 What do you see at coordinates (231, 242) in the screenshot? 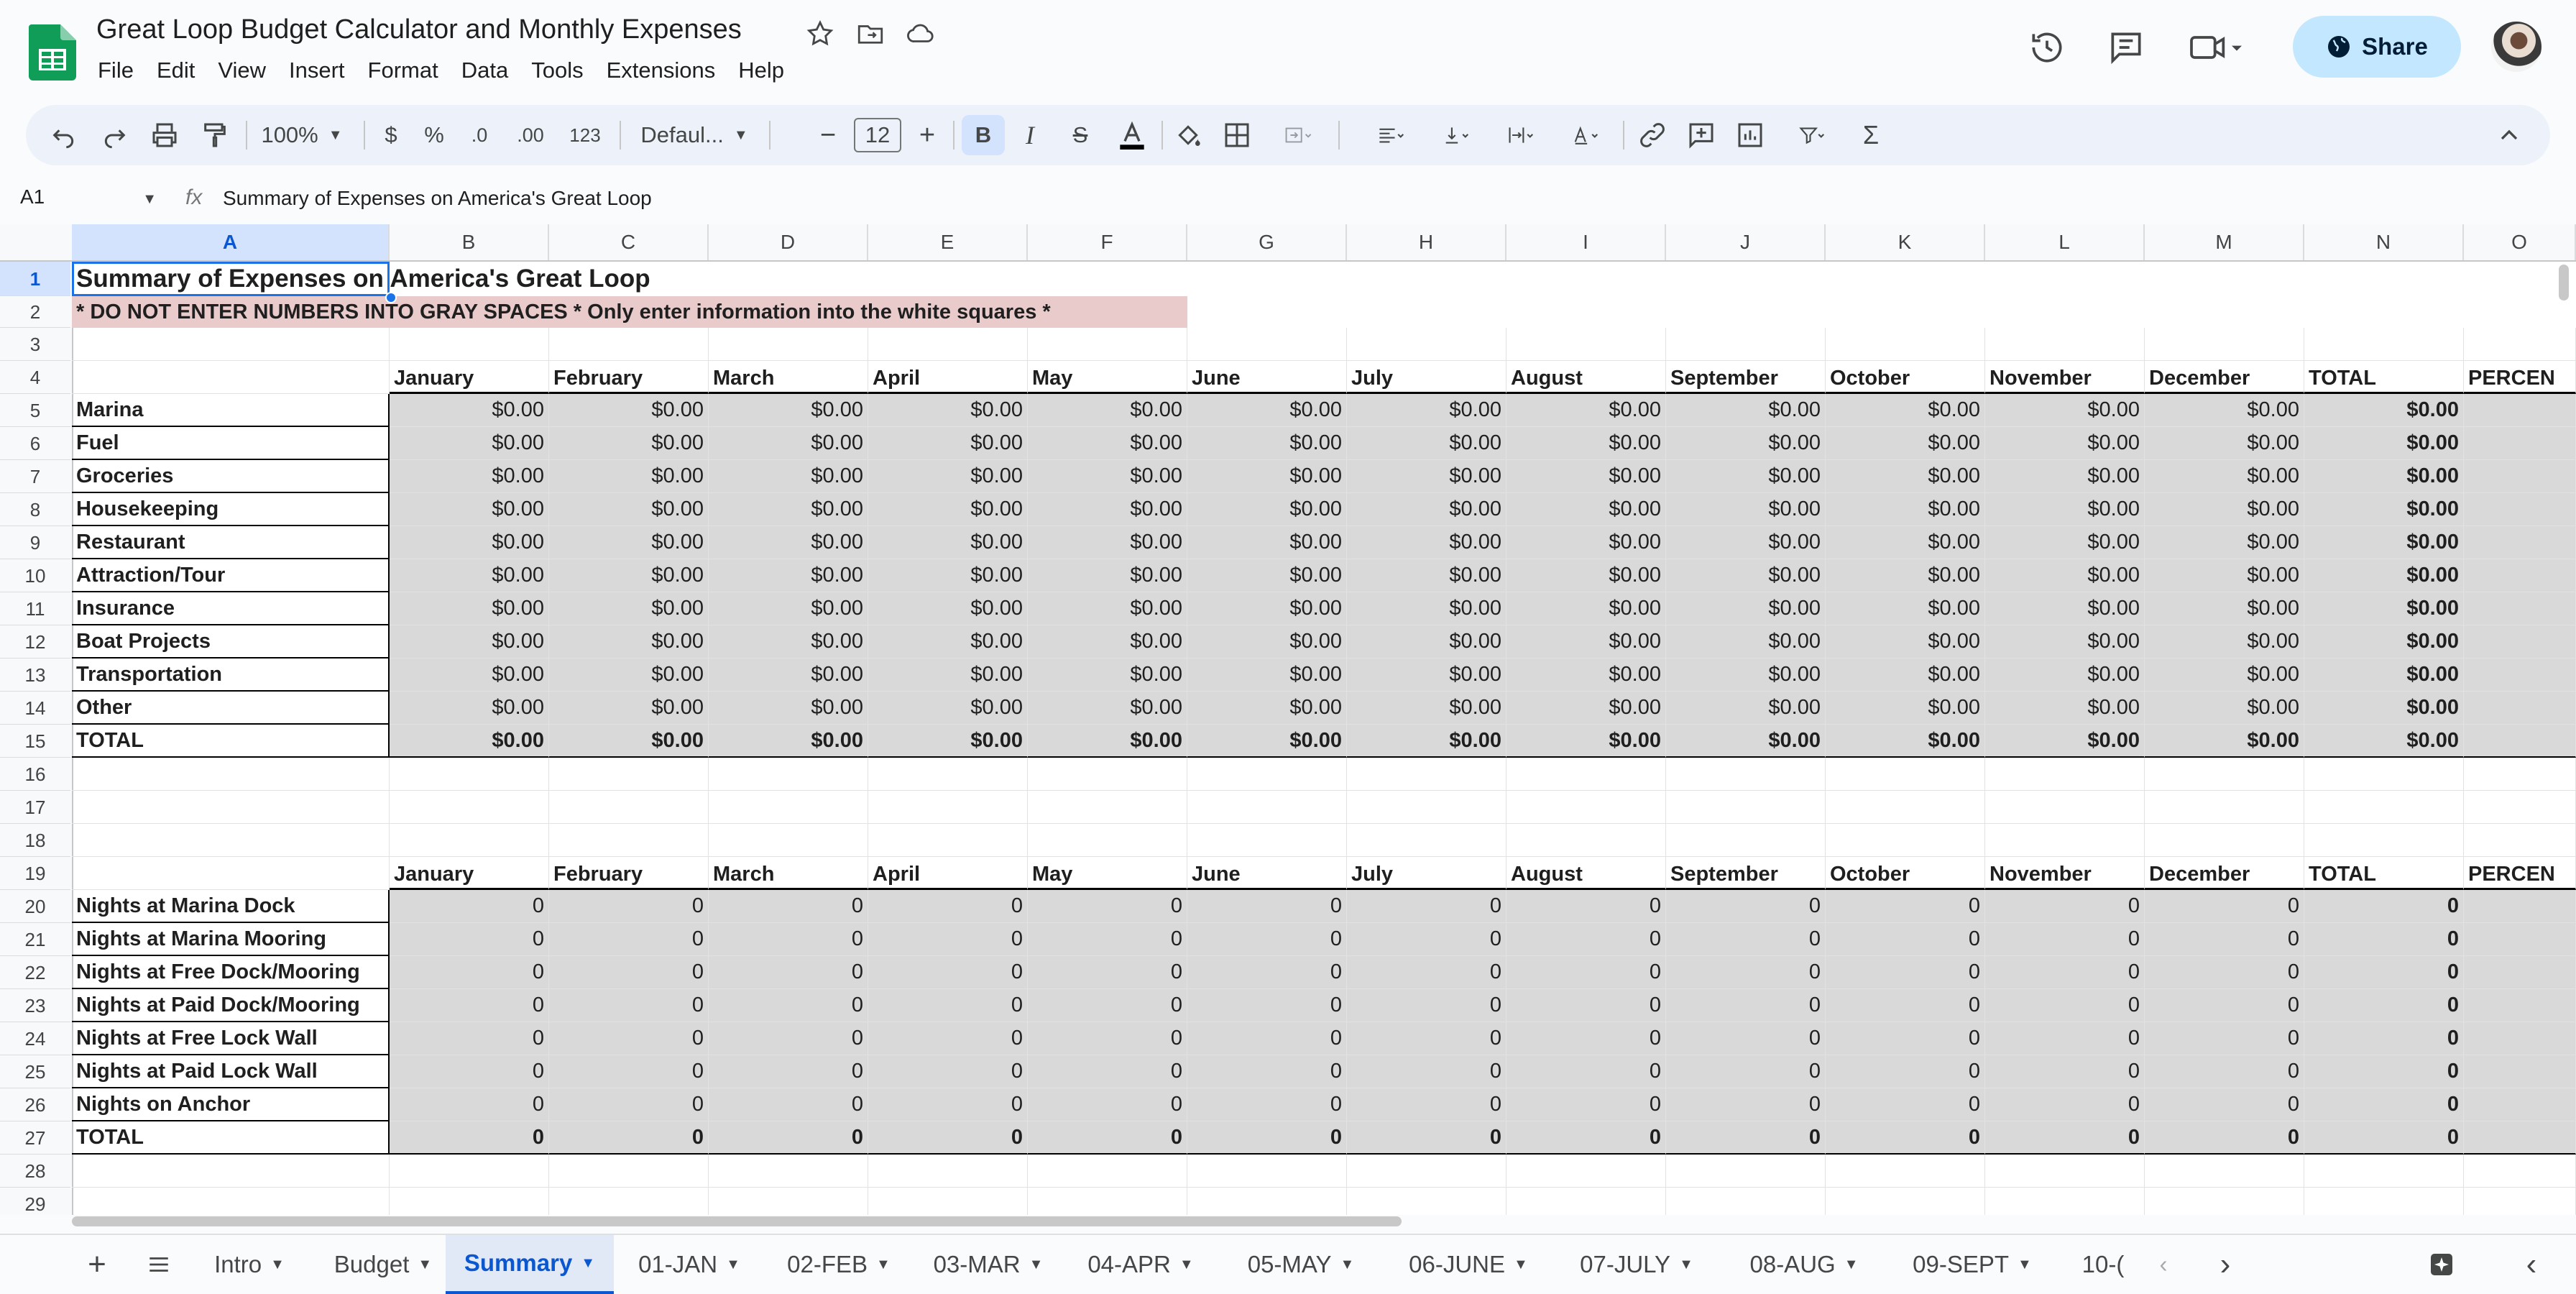
I see `column-header-a: A` at bounding box center [231, 242].